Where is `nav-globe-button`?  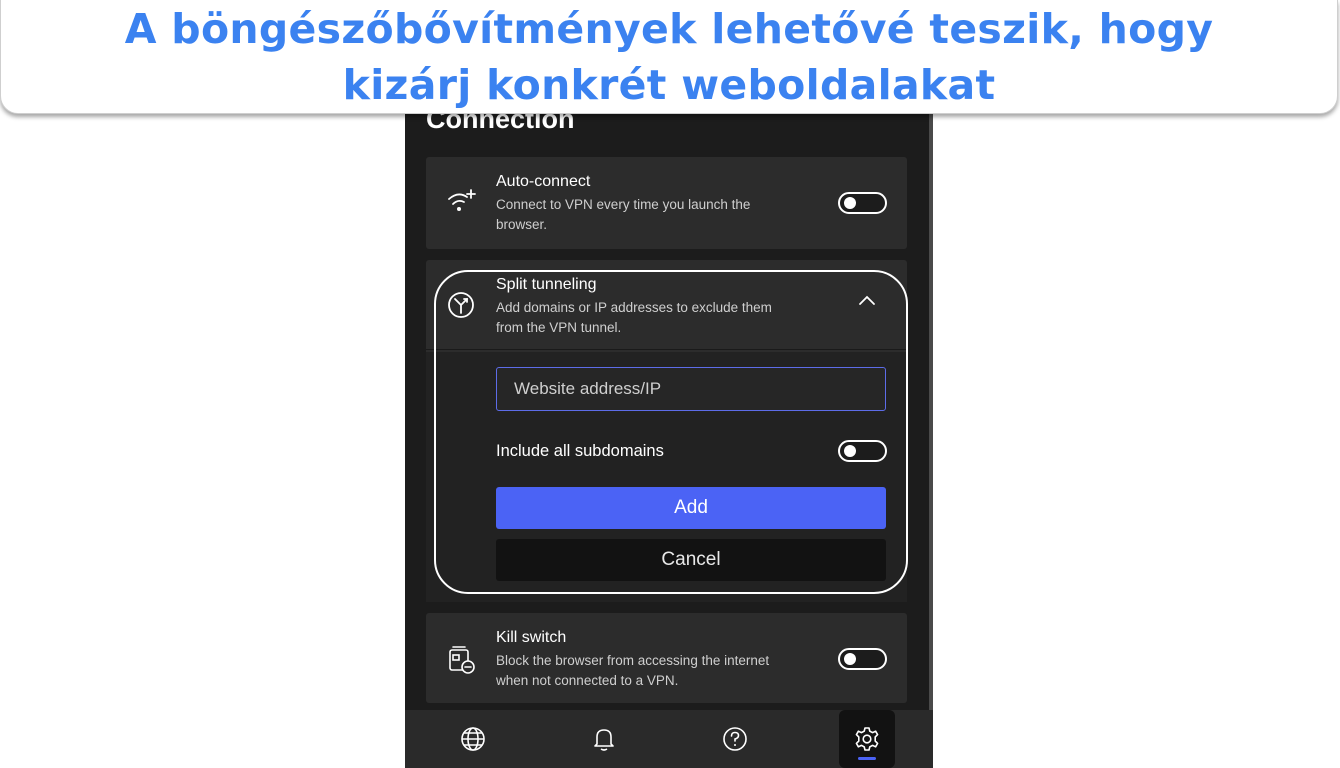 nav-globe-button is located at coordinates (473, 739).